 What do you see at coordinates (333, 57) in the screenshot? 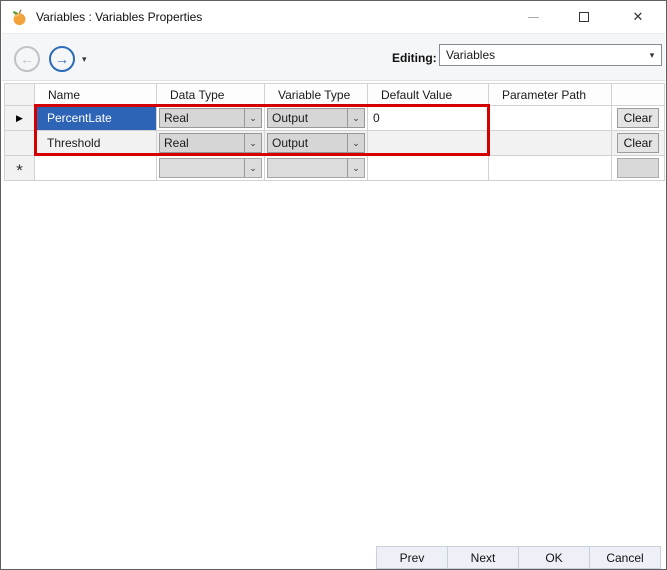
I see `navigation-toolbar: ← → ▾ Editing: Variables ▾` at bounding box center [333, 57].